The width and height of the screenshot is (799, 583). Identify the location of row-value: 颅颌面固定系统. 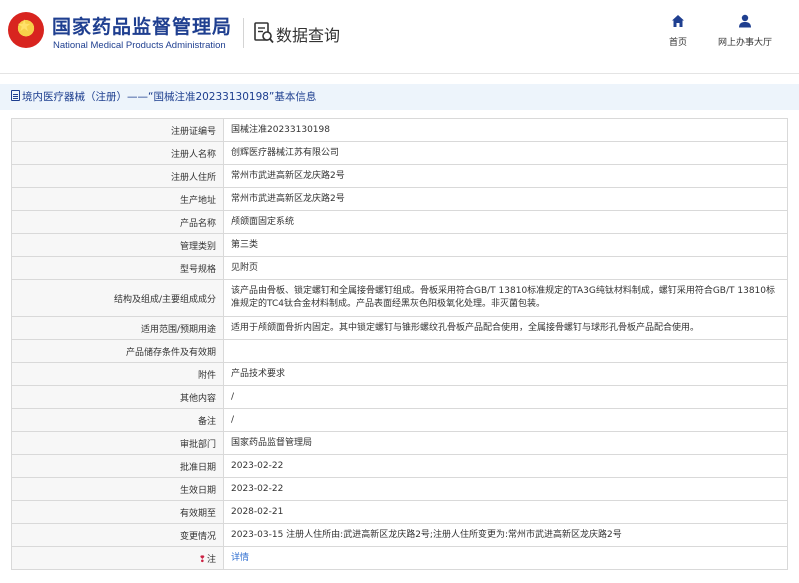
(505, 222).